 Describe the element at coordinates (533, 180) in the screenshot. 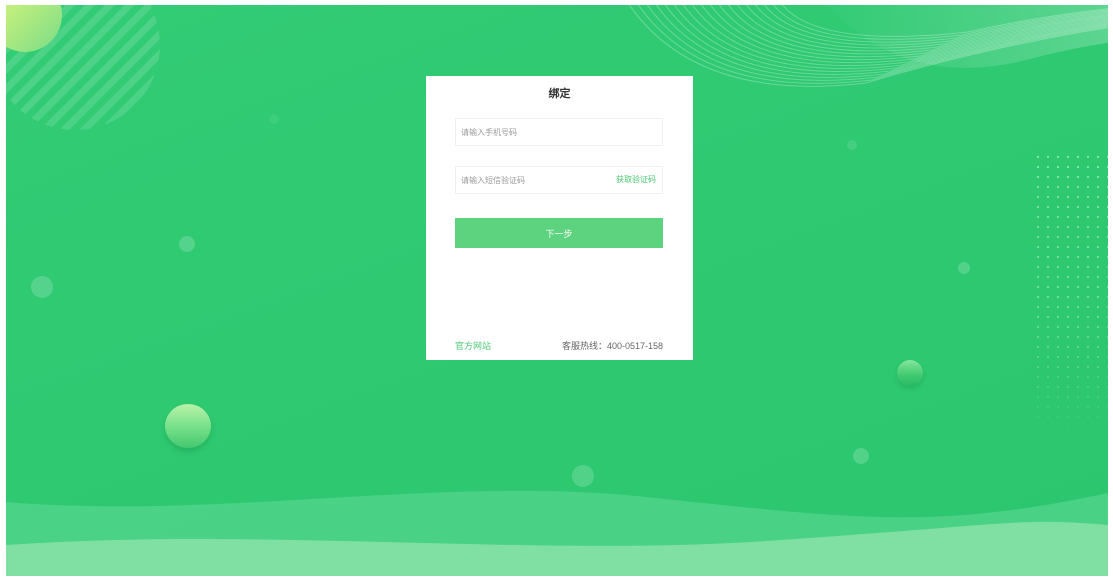

I see `sms-code-input` at that location.